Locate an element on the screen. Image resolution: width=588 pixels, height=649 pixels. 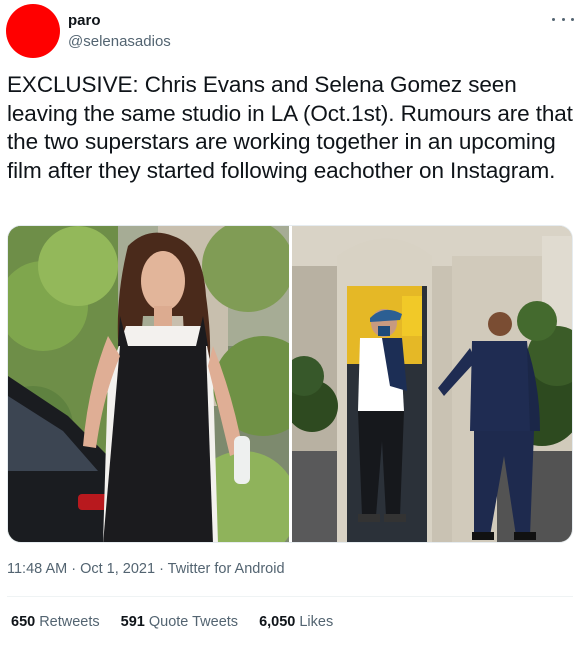
retweets-count: 650 is located at coordinates (23, 622).